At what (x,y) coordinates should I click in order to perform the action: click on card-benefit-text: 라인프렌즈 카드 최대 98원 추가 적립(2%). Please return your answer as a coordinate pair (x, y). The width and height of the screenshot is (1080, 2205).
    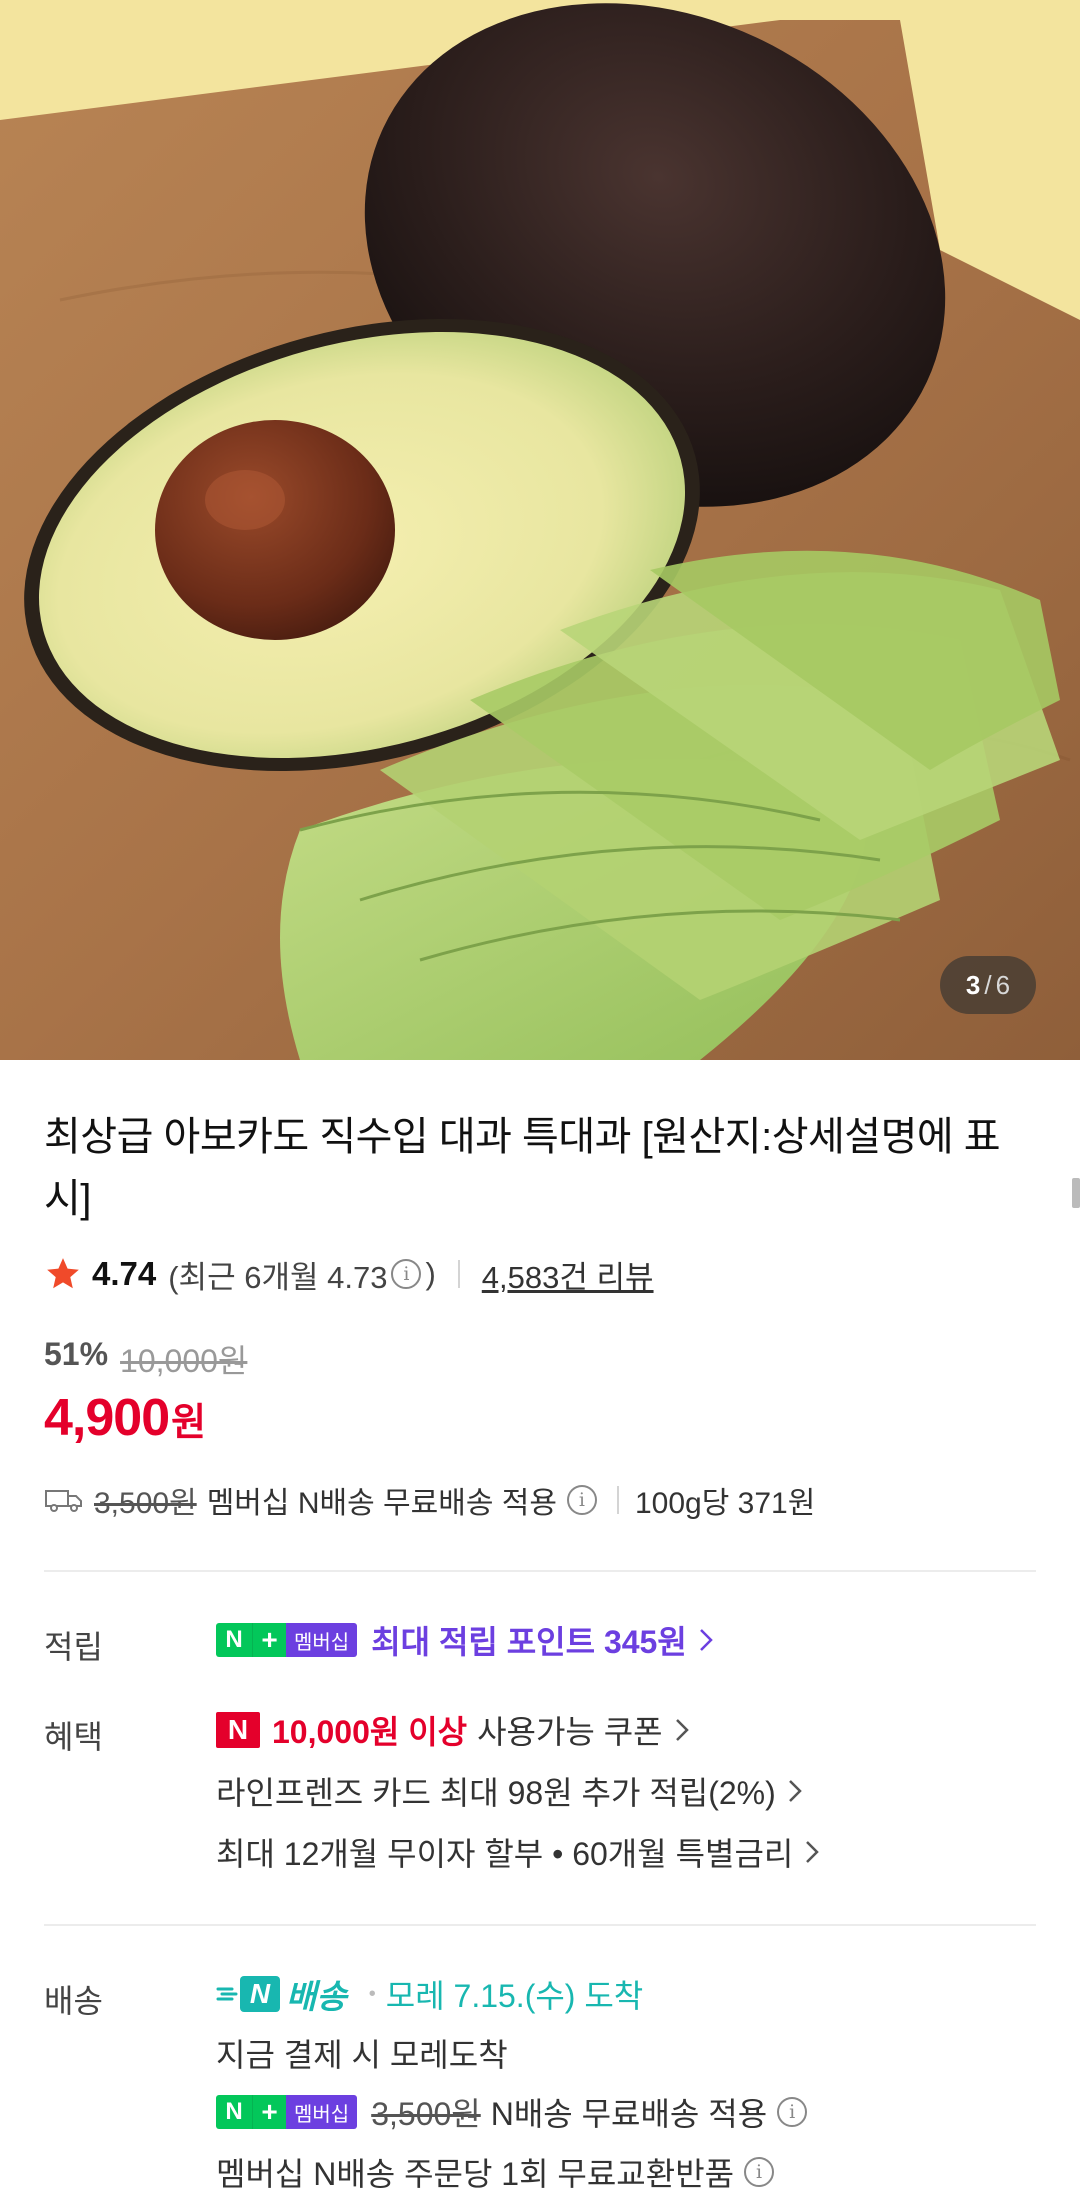
    Looking at the image, I should click on (496, 1793).